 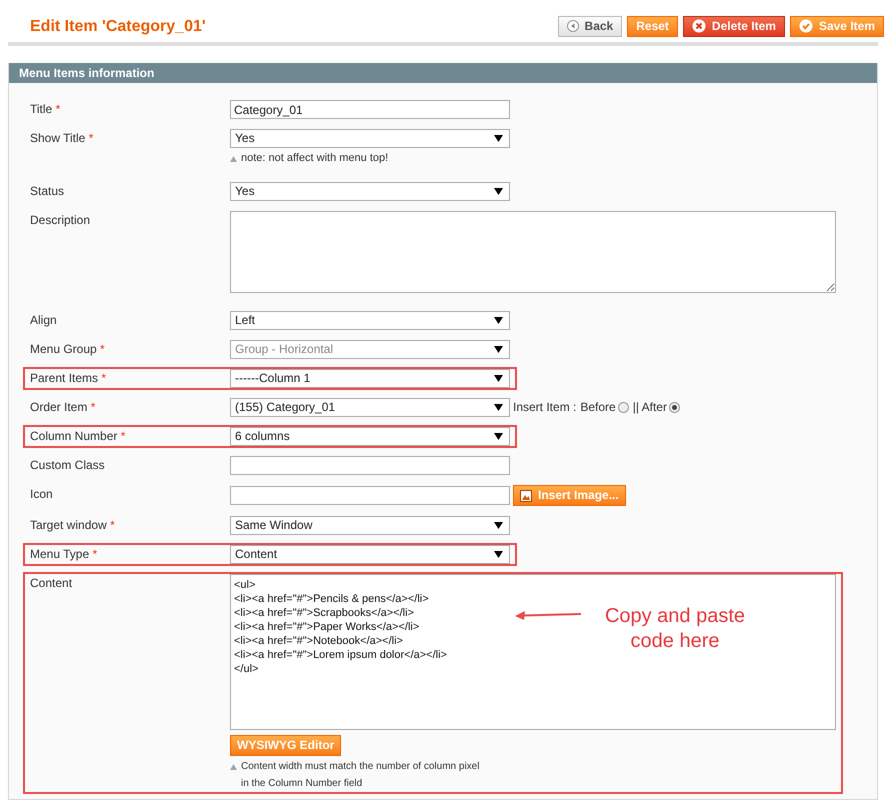 What do you see at coordinates (443, 73) in the screenshot?
I see `section-header: Menu Items information` at bounding box center [443, 73].